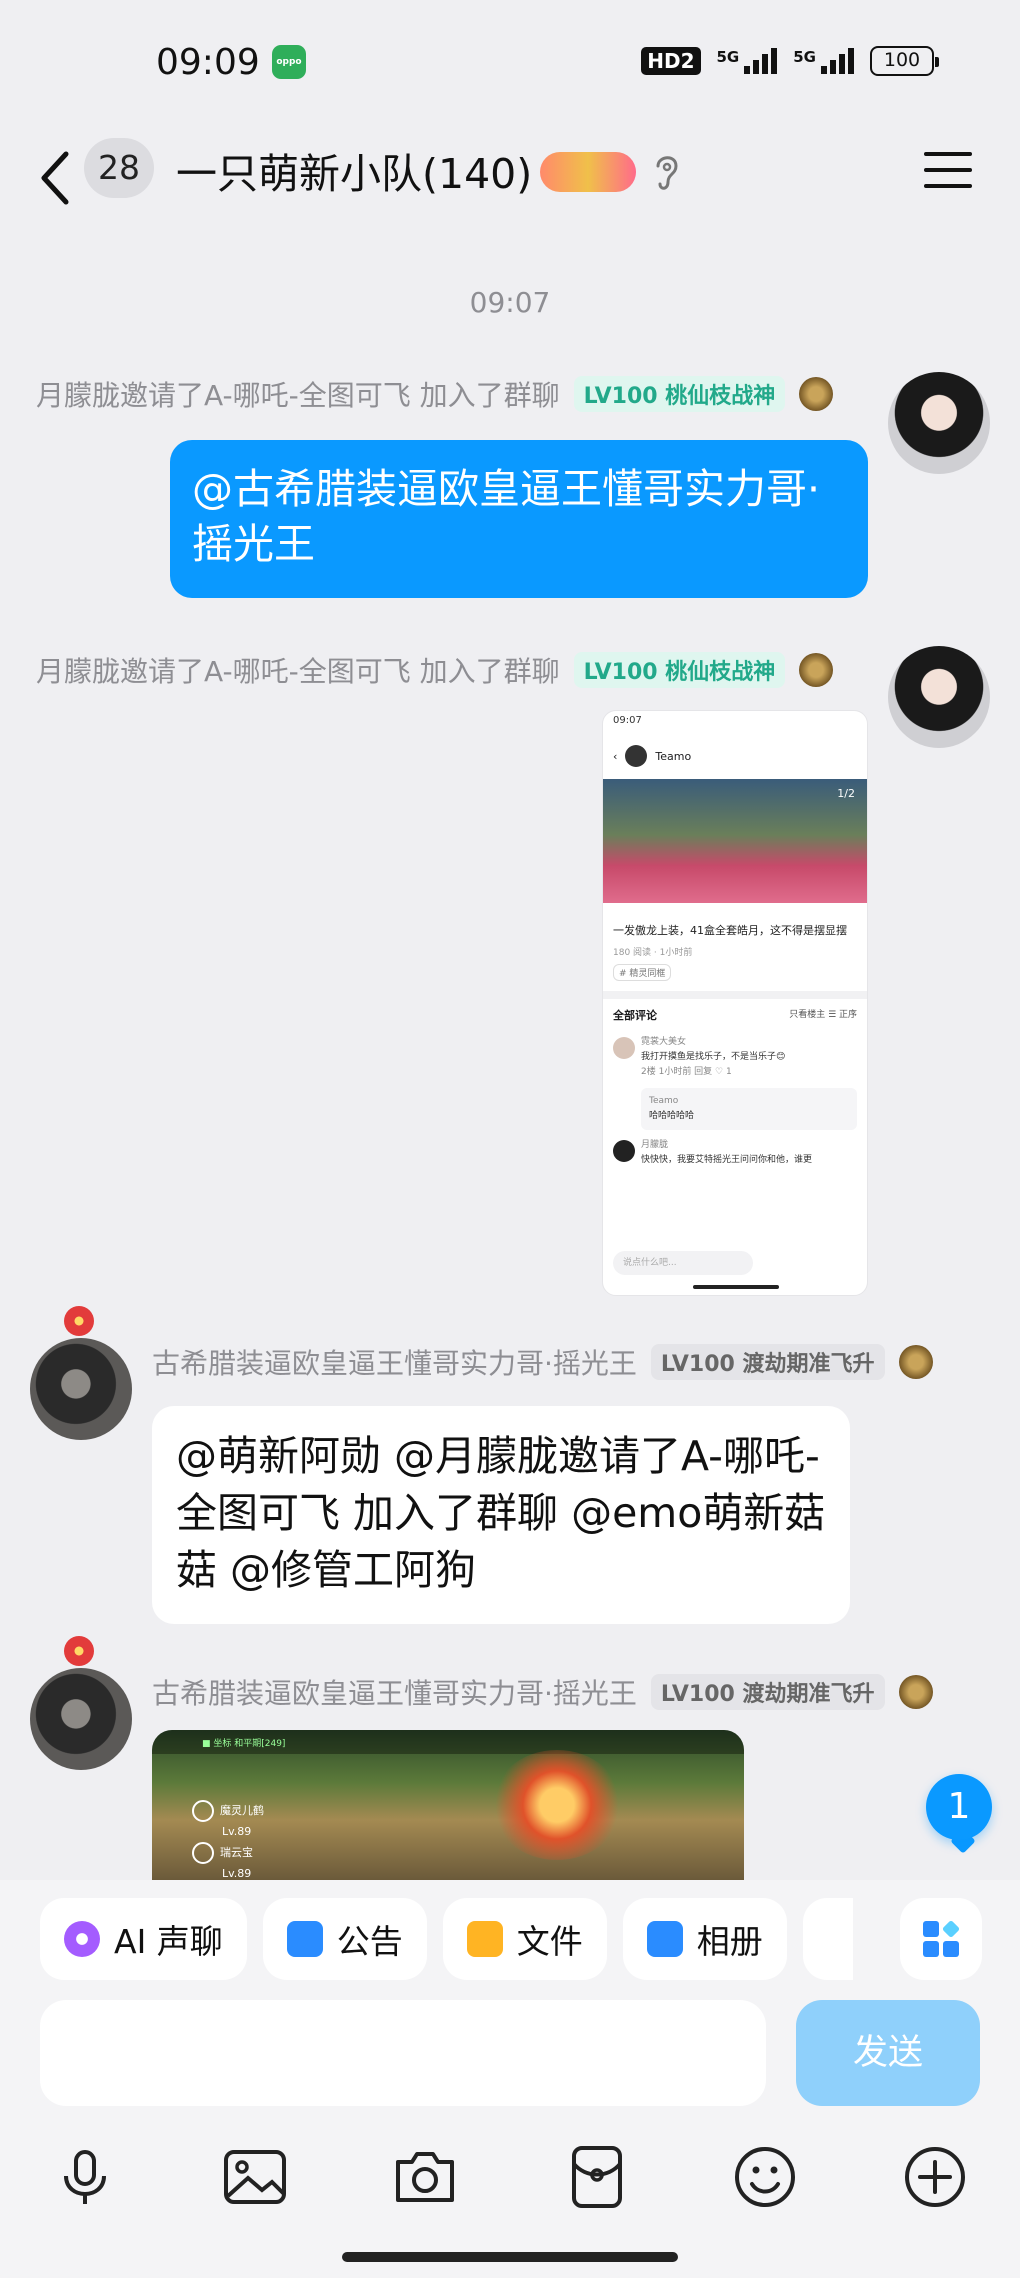  I want to click on male-icon, so click(203, 1853).